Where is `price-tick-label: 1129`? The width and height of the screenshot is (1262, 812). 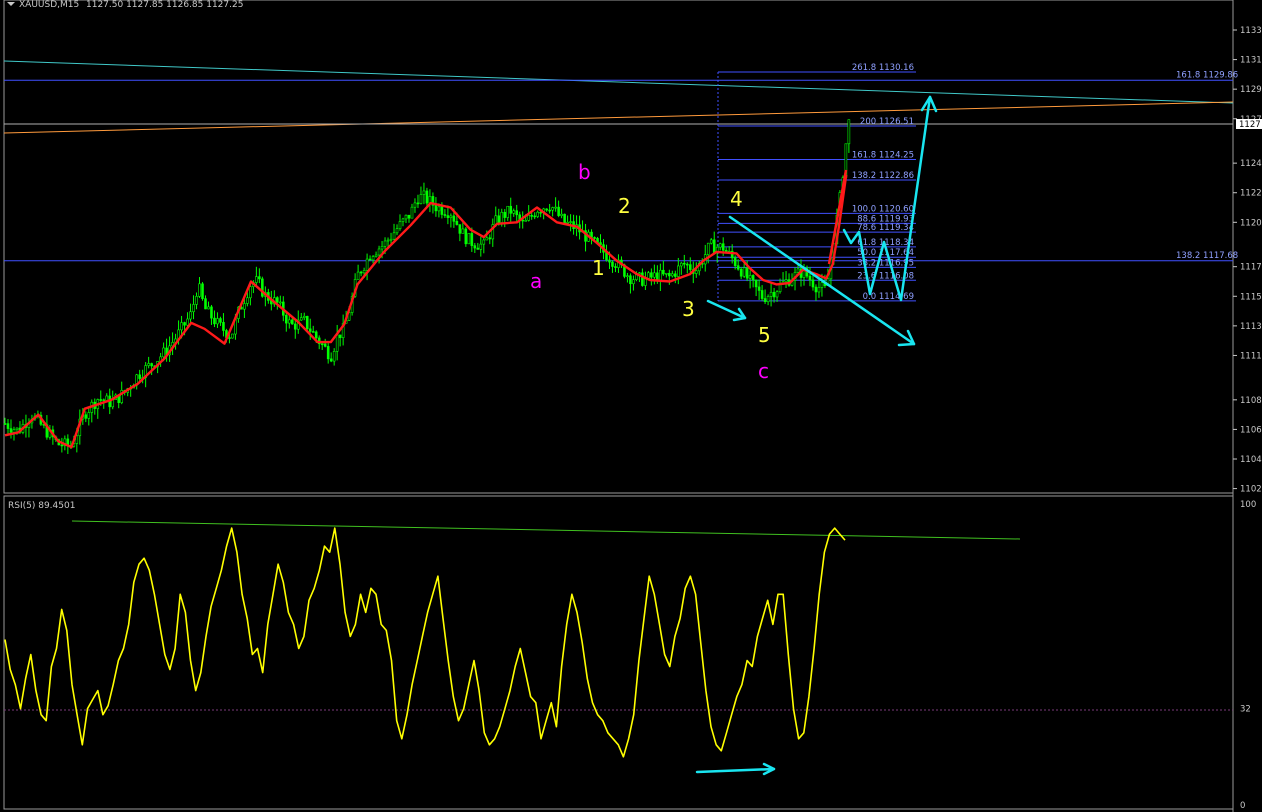
price-tick-label: 1129 is located at coordinates (1251, 90).